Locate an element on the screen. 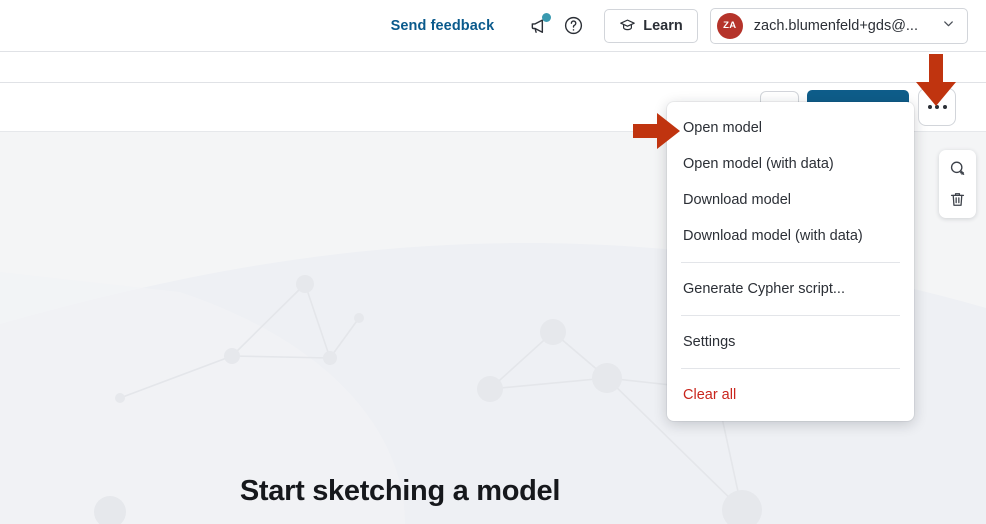  menu-item-open-model-with-data: Open model (with data) is located at coordinates (790, 164).